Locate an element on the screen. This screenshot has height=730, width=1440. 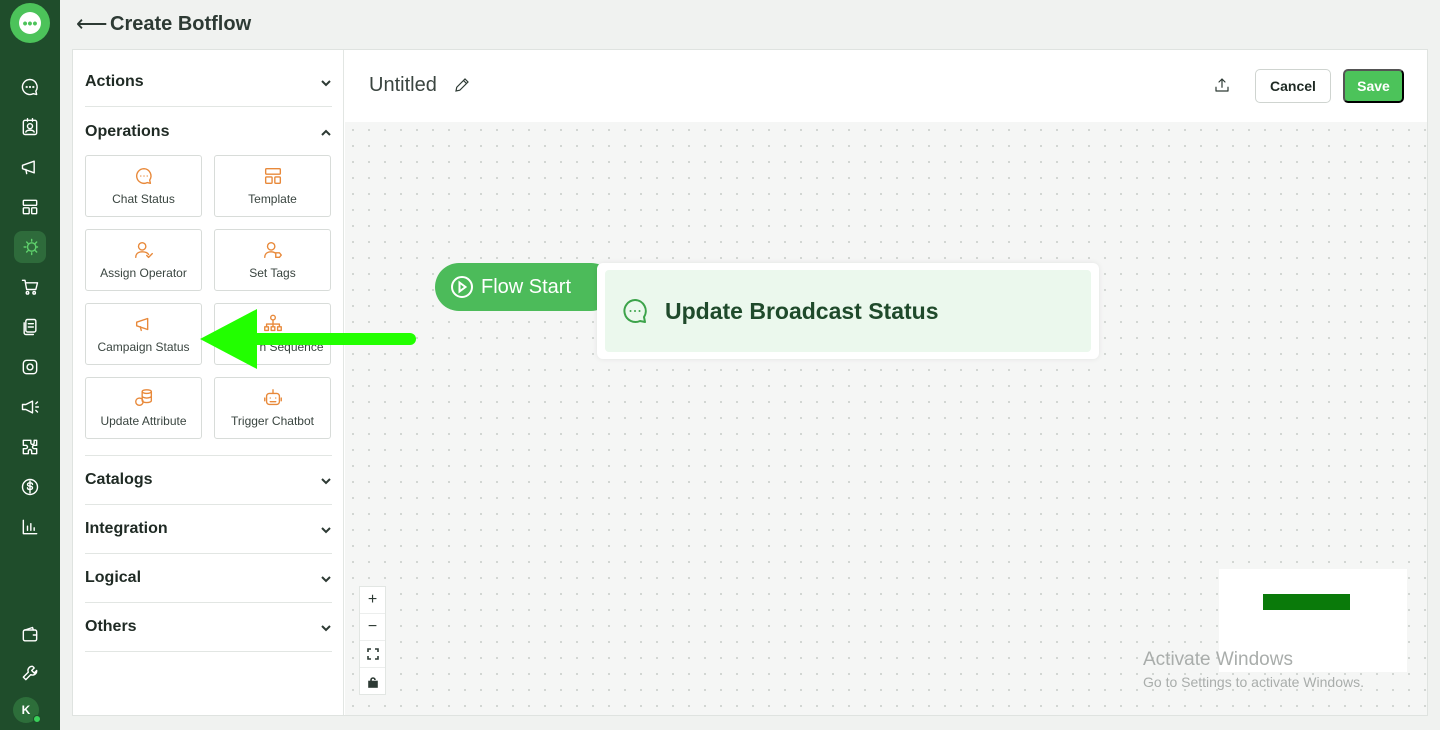
card-label: Assign Operator is located at coordinates (143, 273).